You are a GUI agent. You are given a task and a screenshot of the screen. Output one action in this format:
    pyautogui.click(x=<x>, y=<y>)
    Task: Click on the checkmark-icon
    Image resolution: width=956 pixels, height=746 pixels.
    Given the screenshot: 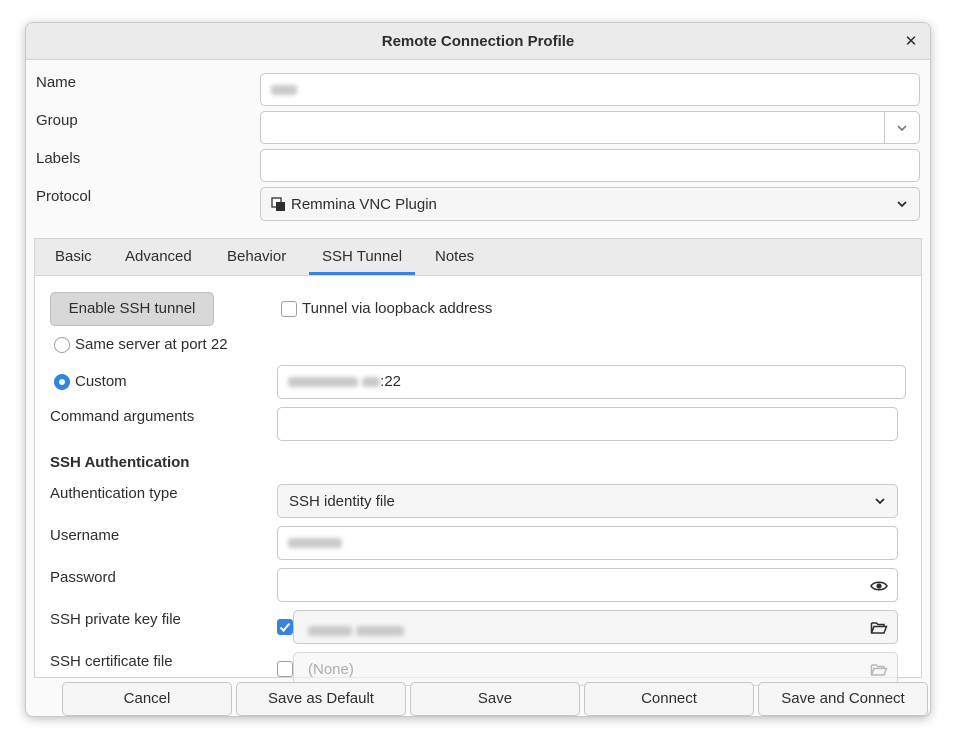 What is the action you would take?
    pyautogui.click(x=285, y=627)
    